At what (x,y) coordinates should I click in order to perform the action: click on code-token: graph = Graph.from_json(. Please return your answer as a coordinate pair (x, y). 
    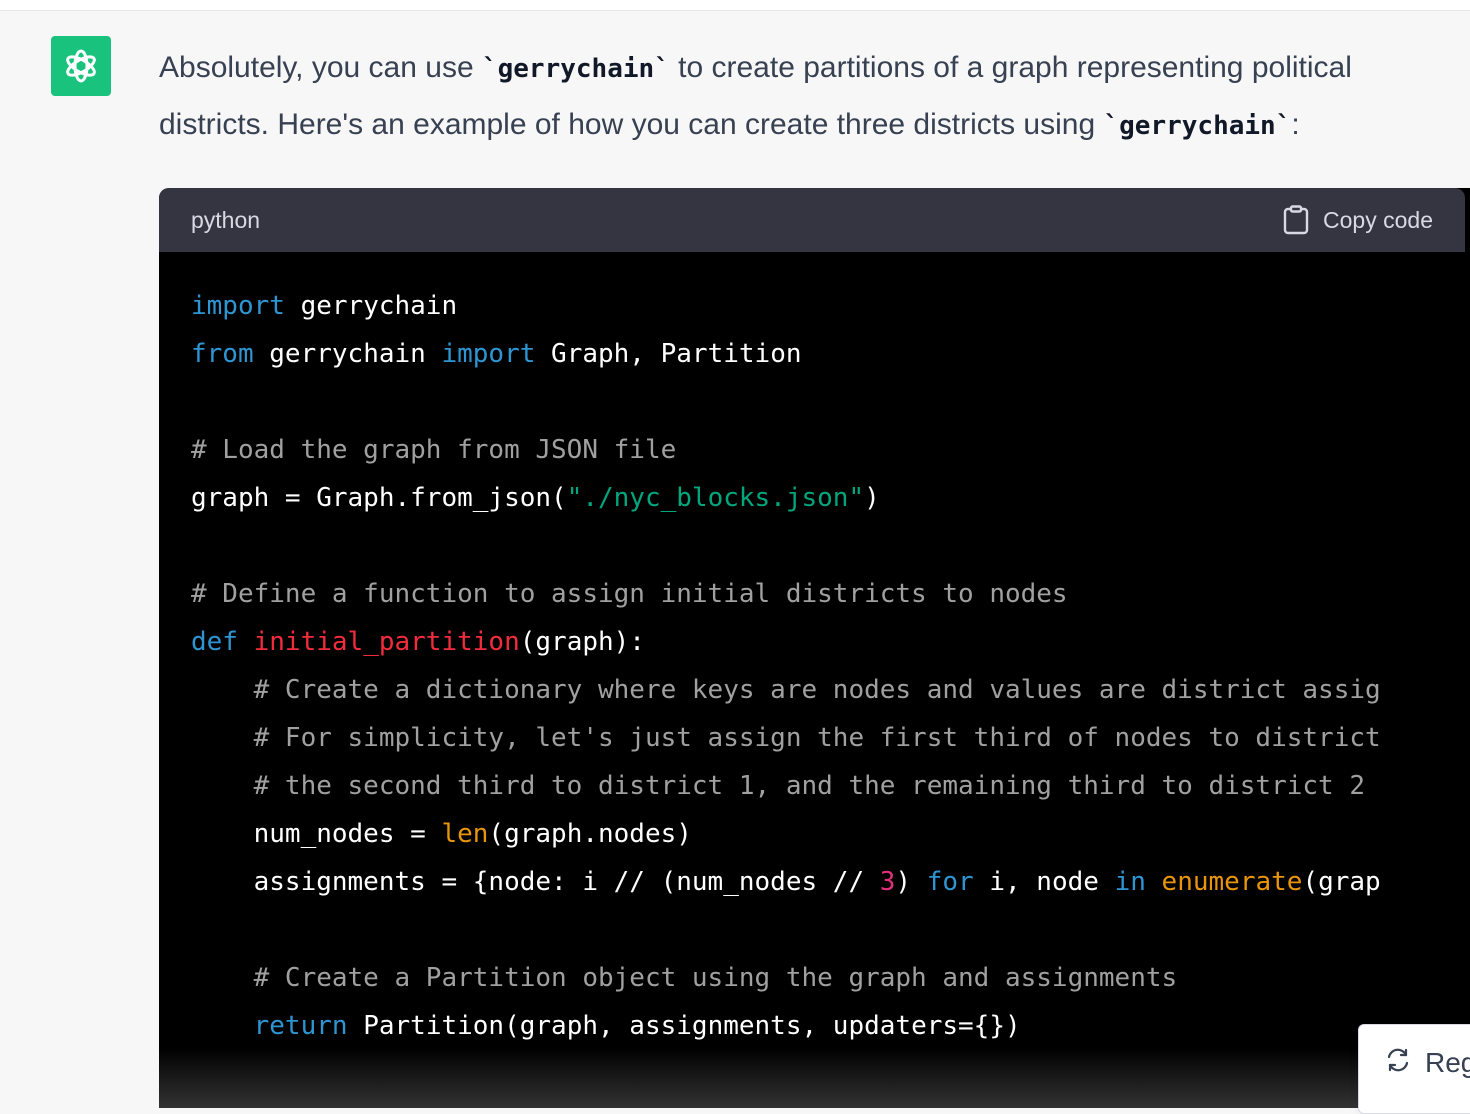
    Looking at the image, I should click on (379, 498).